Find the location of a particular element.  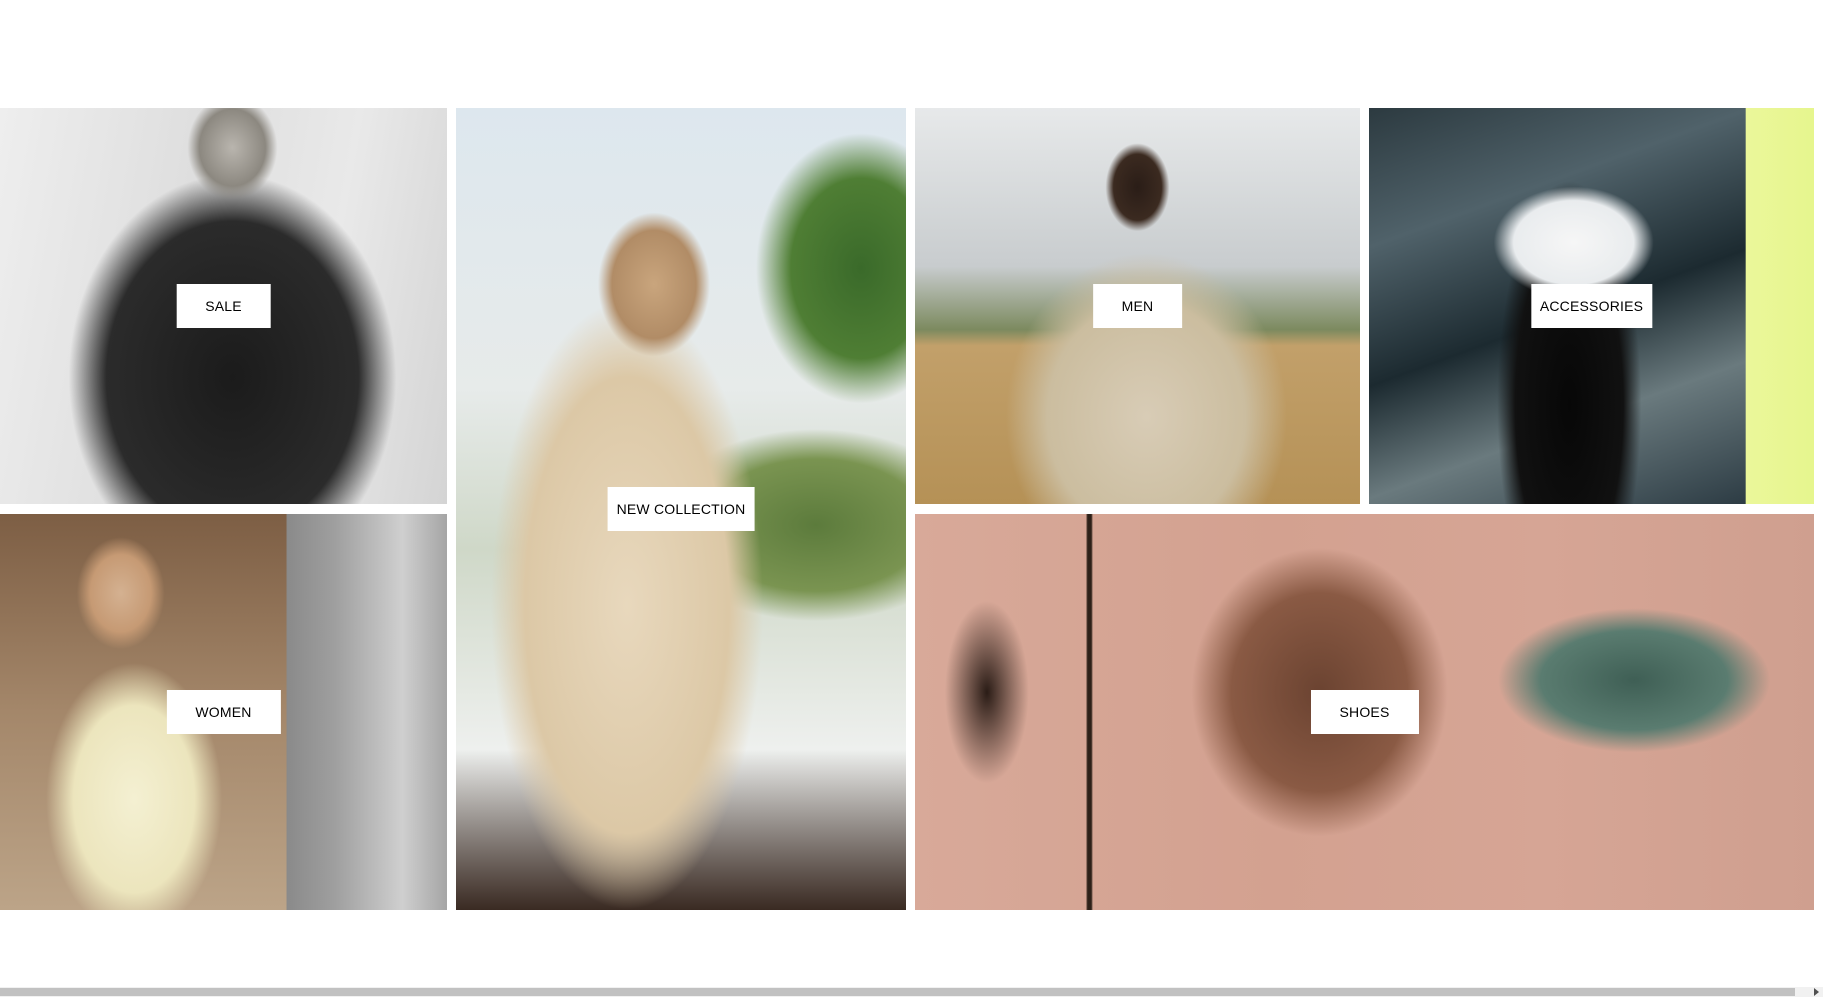

category-tile-men: MEN is located at coordinates (1137, 306).